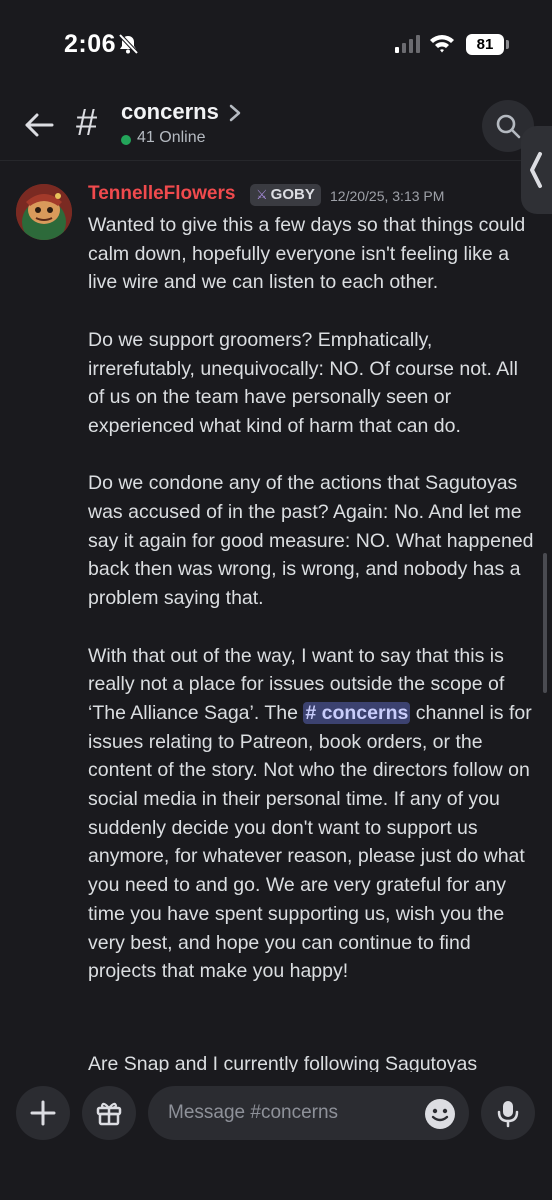  I want to click on battery-nub, so click(507, 44).